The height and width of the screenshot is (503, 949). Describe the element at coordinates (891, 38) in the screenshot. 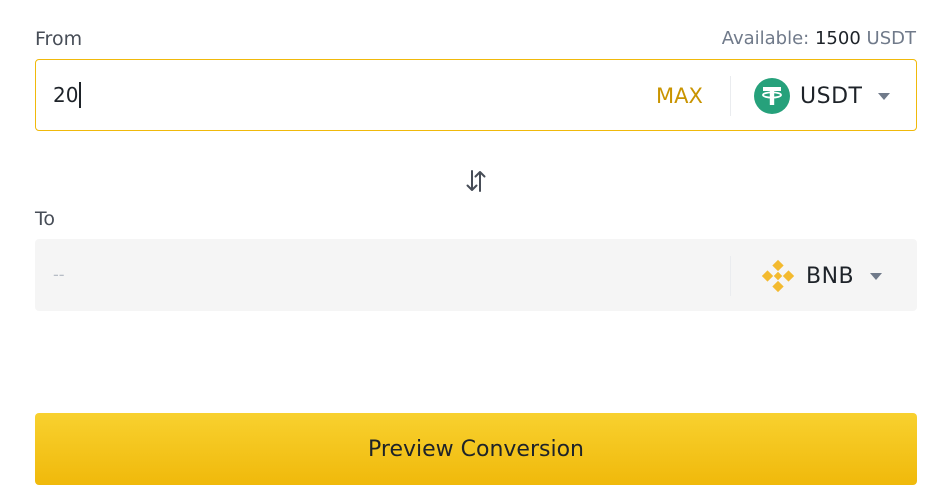

I see `available-unit: USDT` at that location.